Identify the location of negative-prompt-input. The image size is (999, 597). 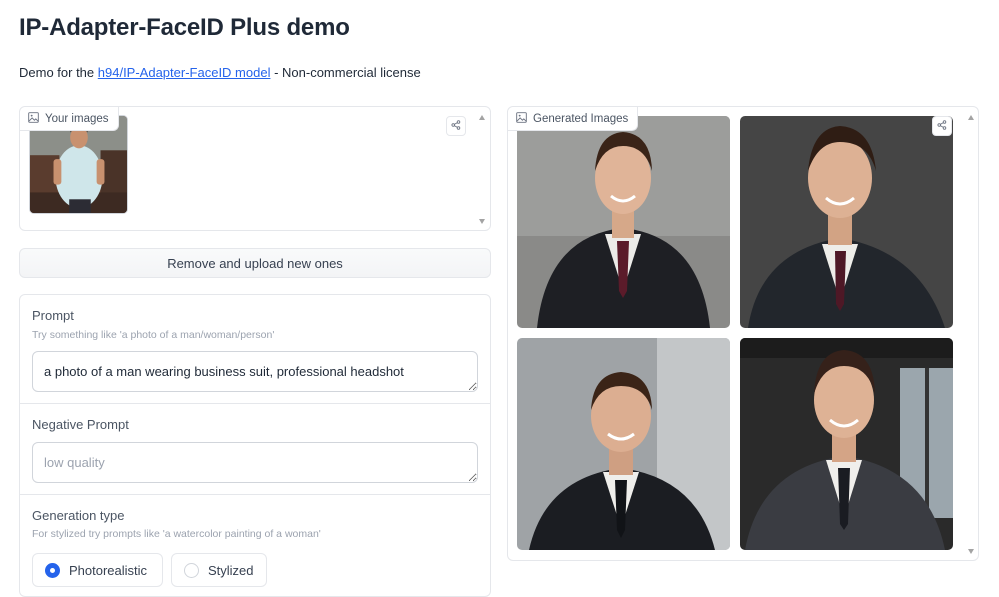
(255, 462).